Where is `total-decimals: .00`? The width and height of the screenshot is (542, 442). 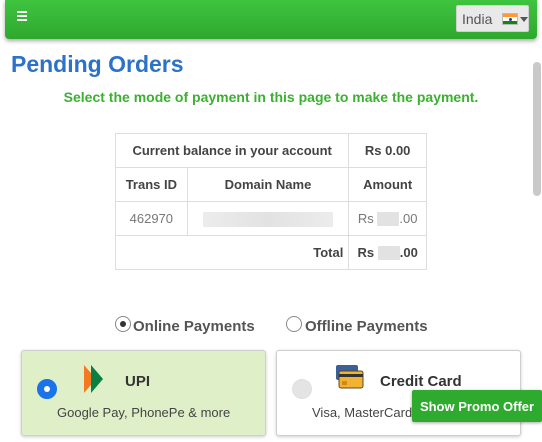 total-decimals: .00 is located at coordinates (408, 252).